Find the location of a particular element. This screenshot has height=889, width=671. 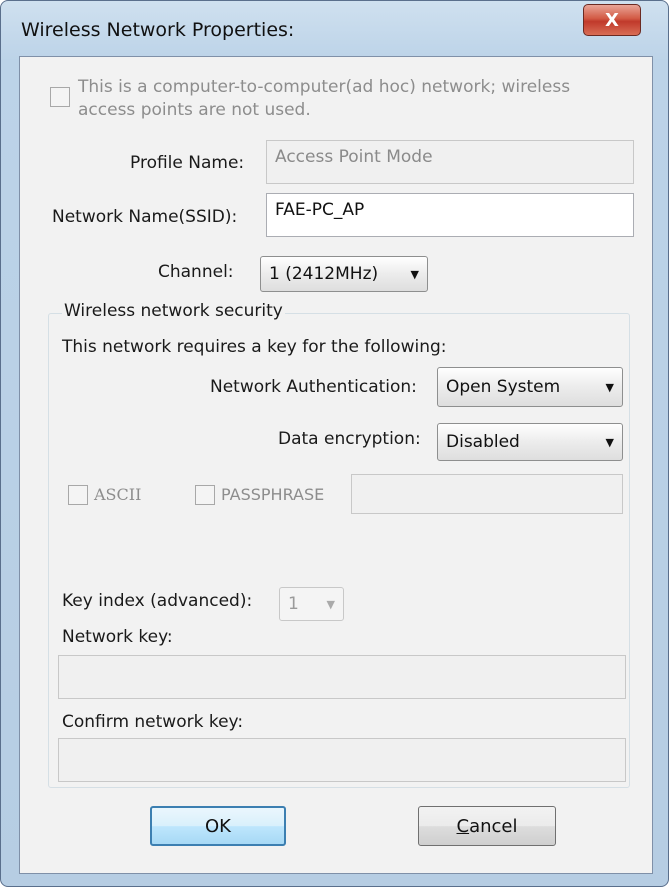

auth-select: Open System ▼ is located at coordinates (530, 387).